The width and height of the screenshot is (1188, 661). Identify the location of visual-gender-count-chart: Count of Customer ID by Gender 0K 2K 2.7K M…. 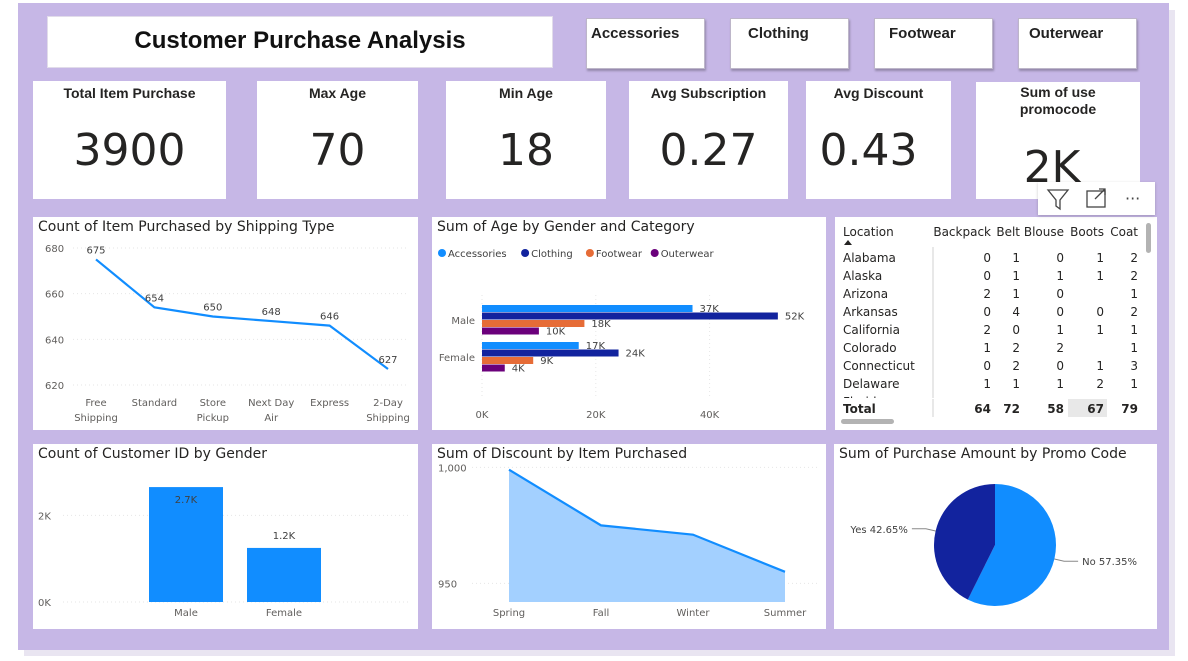
(225, 536).